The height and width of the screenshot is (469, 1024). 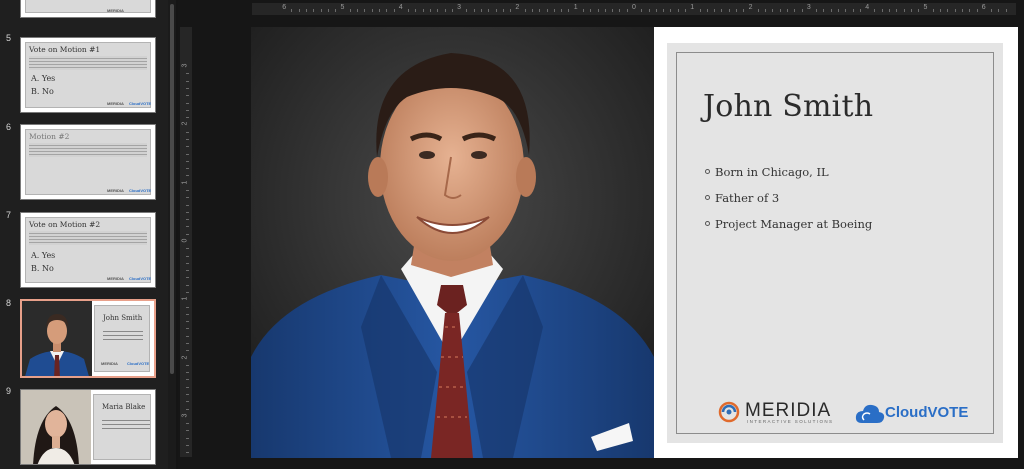 What do you see at coordinates (788, 172) in the screenshot?
I see `bio-bullet: Born in Chicago, IL` at bounding box center [788, 172].